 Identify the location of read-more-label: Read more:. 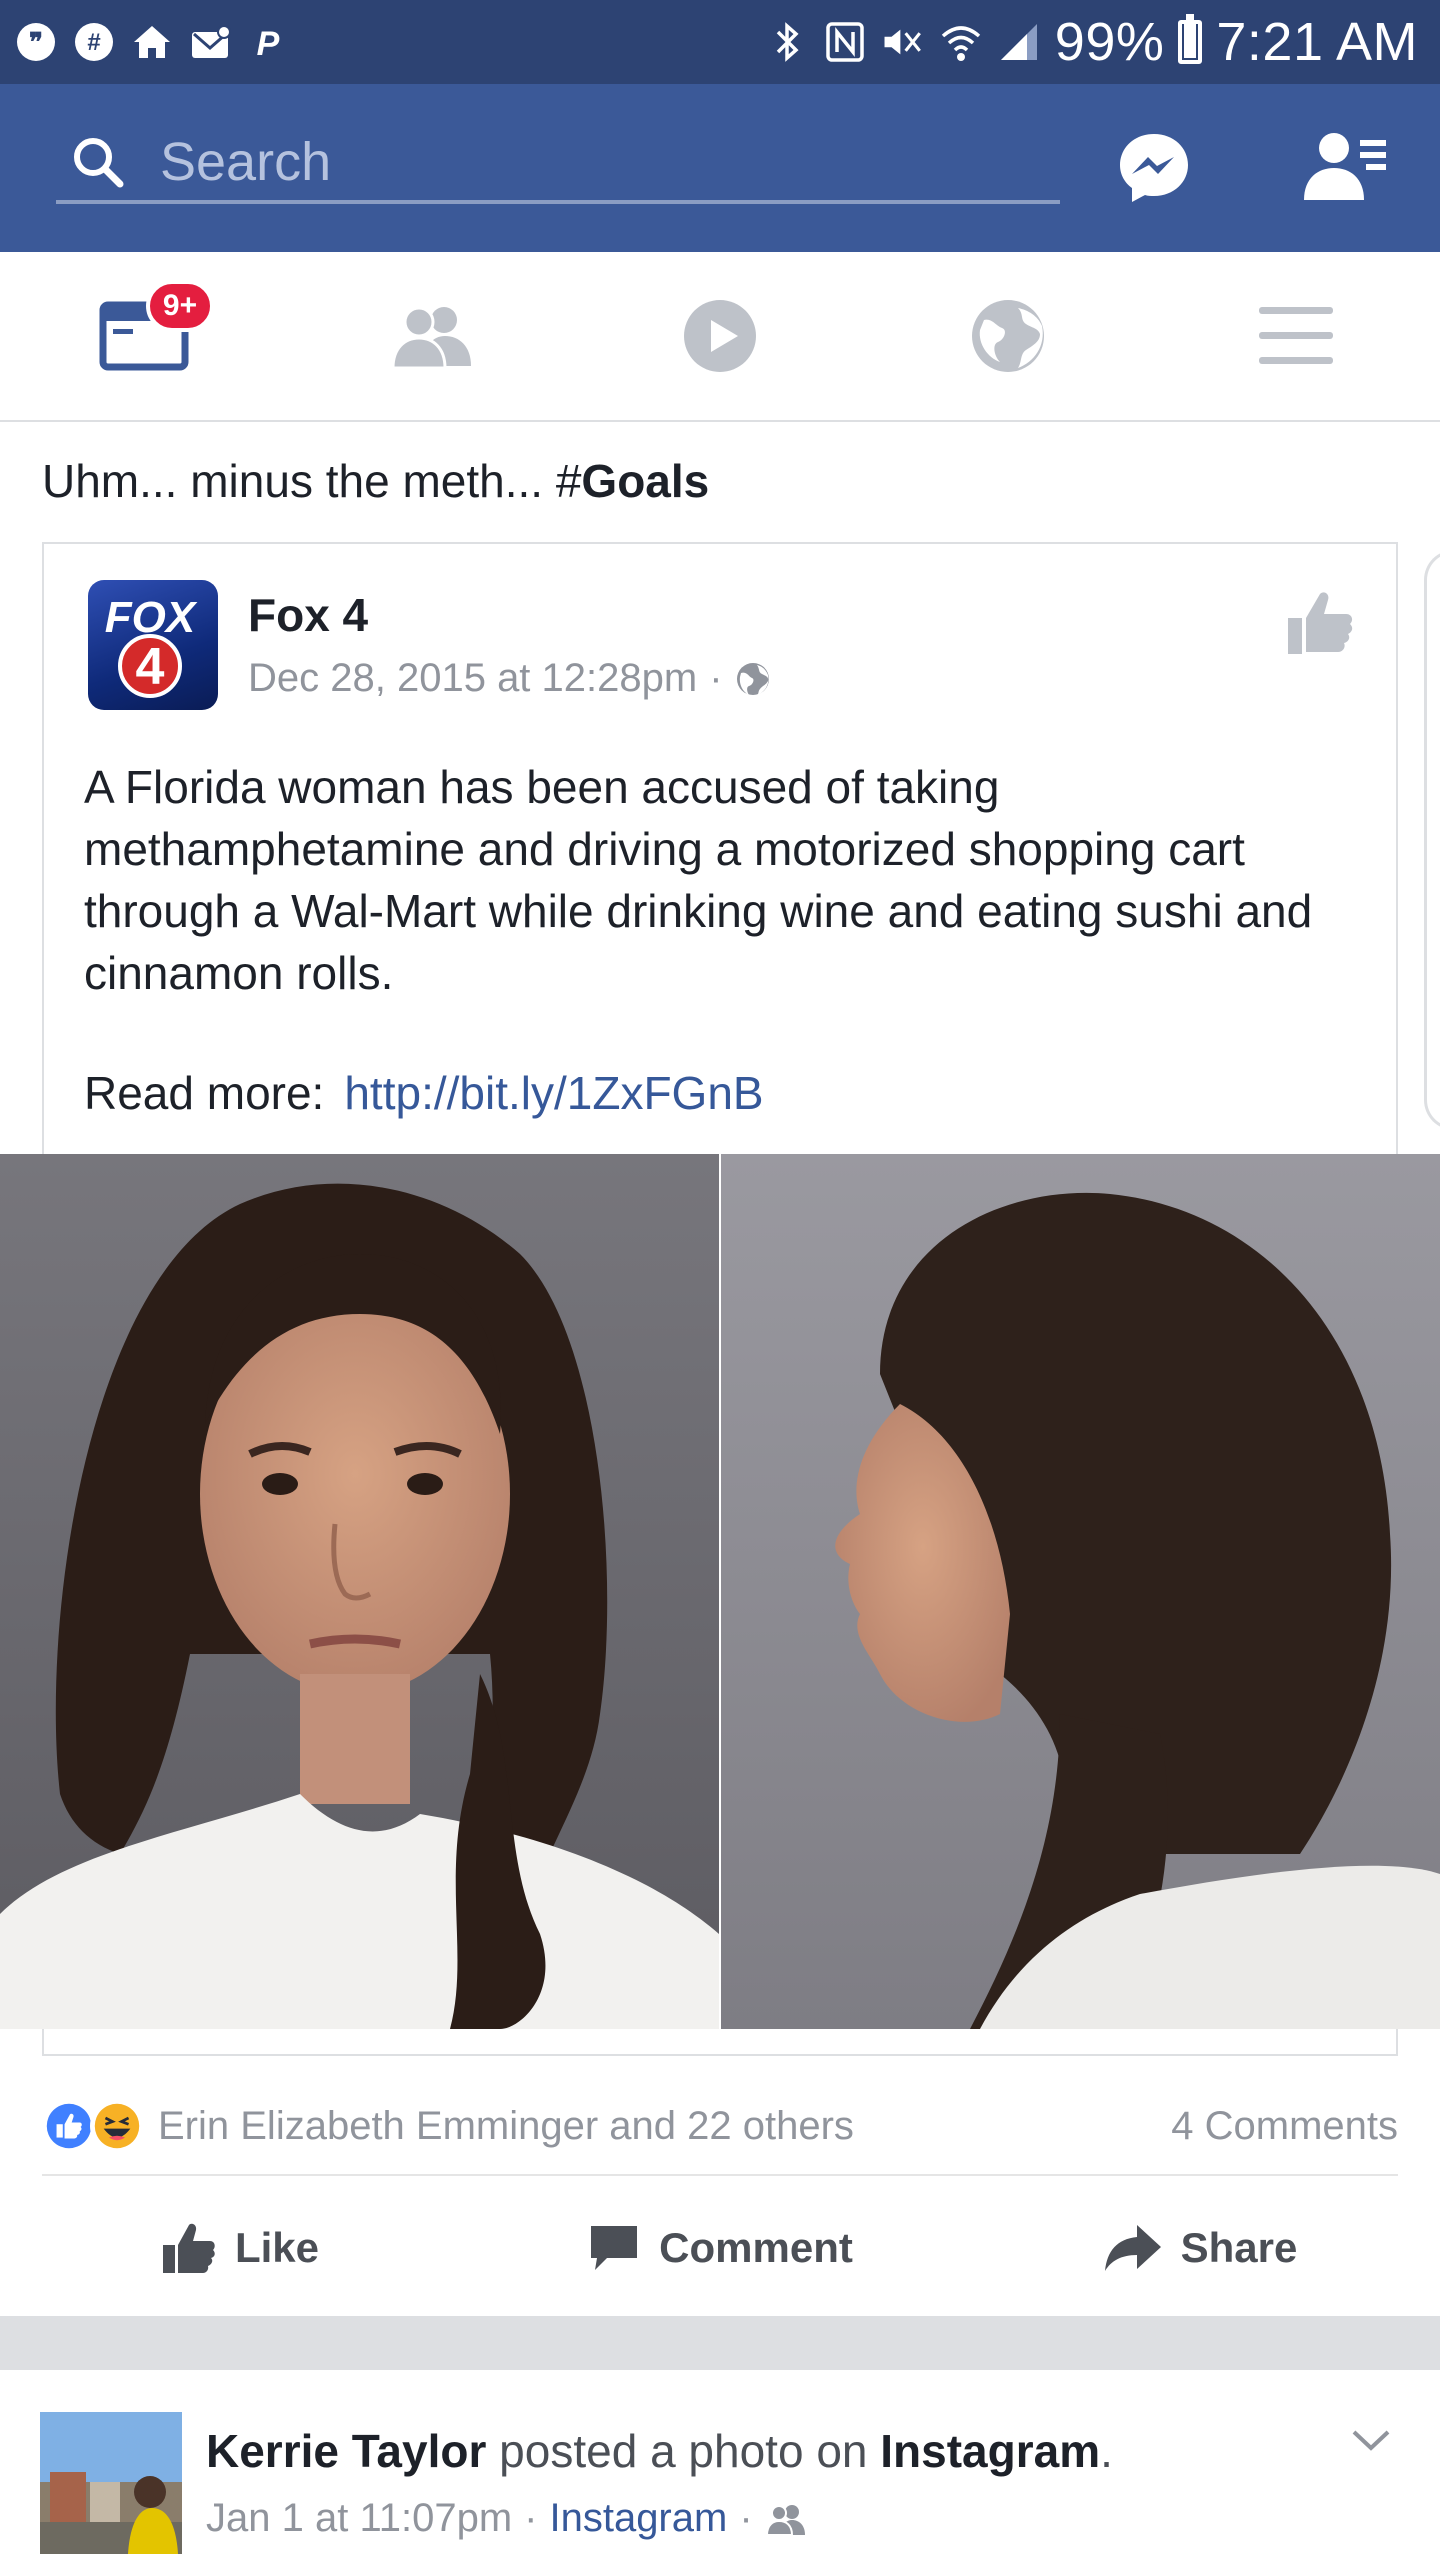
(204, 1093).